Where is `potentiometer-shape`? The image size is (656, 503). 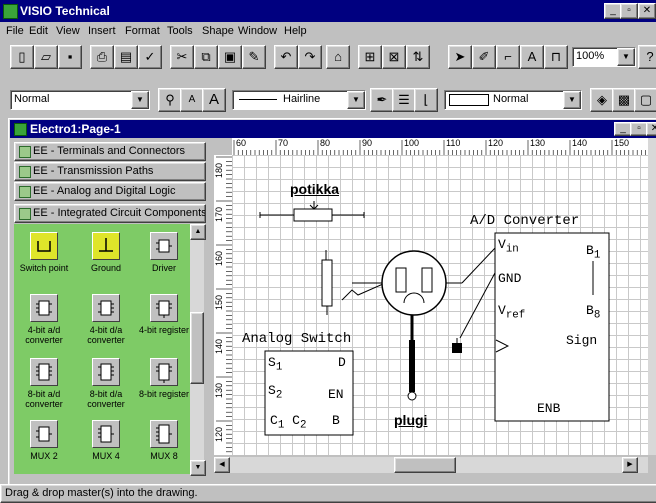 potentiometer-shape is located at coordinates (312, 211).